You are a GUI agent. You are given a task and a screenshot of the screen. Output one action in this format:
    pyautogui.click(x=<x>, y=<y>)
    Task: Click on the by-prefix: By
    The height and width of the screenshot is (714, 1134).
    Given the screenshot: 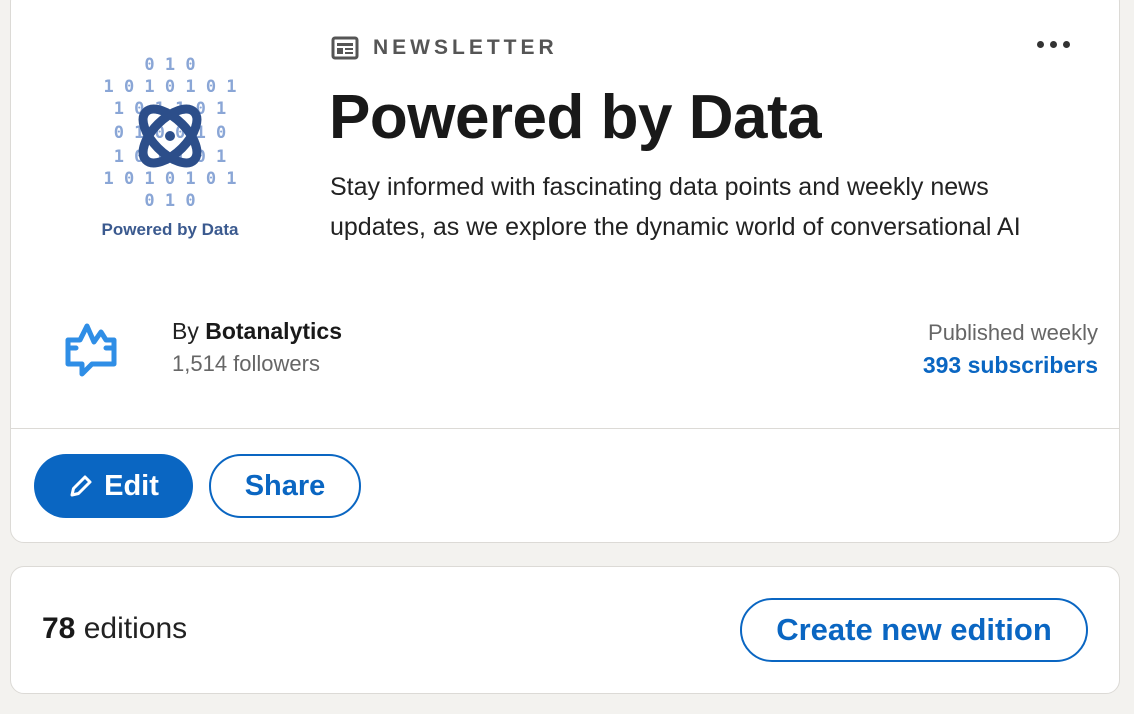 What is the action you would take?
    pyautogui.click(x=185, y=331)
    